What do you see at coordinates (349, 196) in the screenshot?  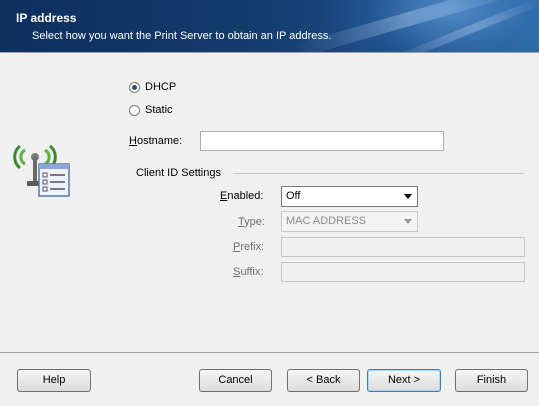 I see `enabled-select: Off` at bounding box center [349, 196].